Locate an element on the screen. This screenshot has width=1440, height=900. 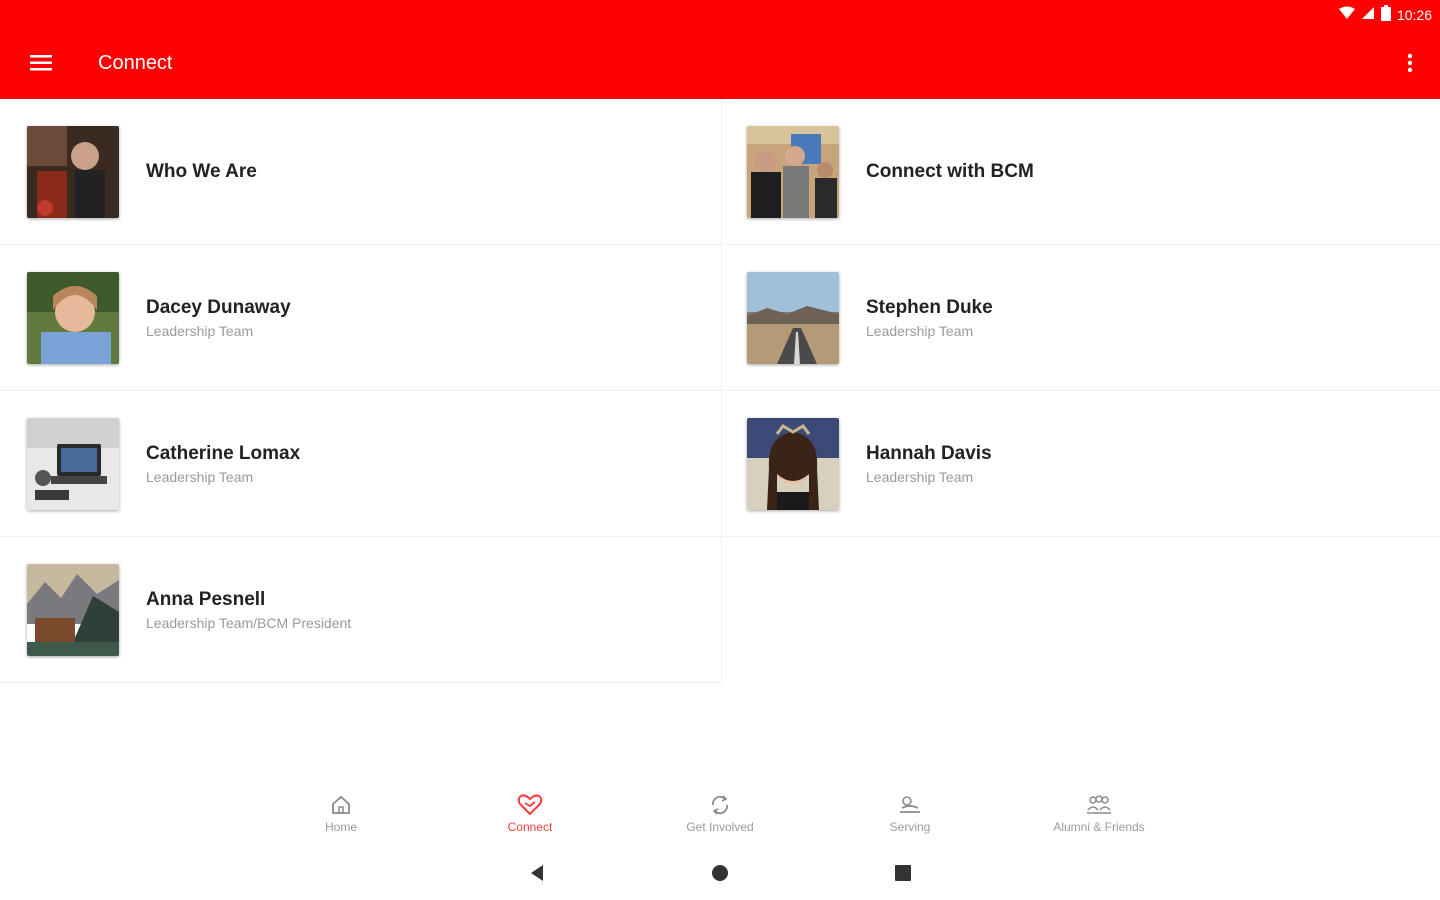
nav-get-involved: Get Involved is located at coordinates (720, 813).